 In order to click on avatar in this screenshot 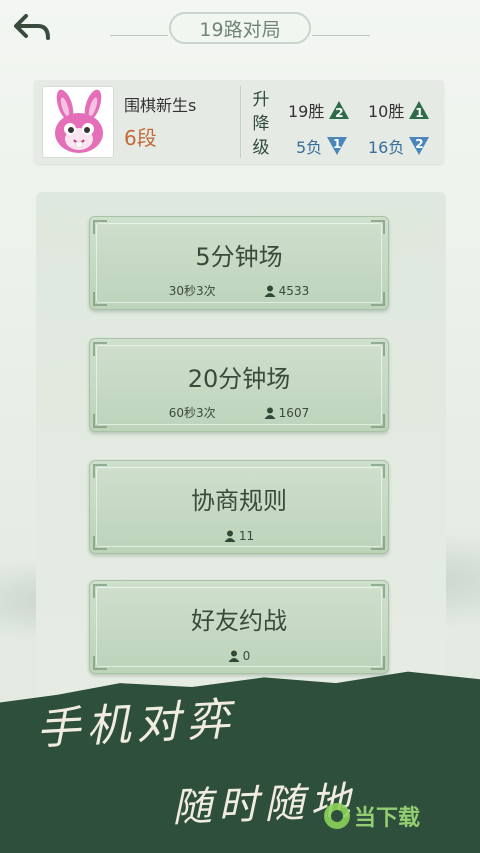, I will do `click(78, 122)`.